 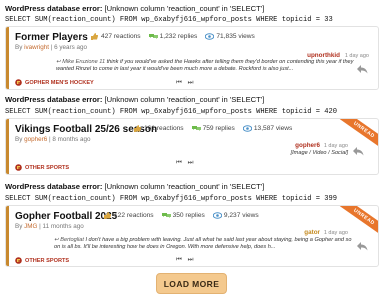 I want to click on latest-poster: gator, so click(x=312, y=232).